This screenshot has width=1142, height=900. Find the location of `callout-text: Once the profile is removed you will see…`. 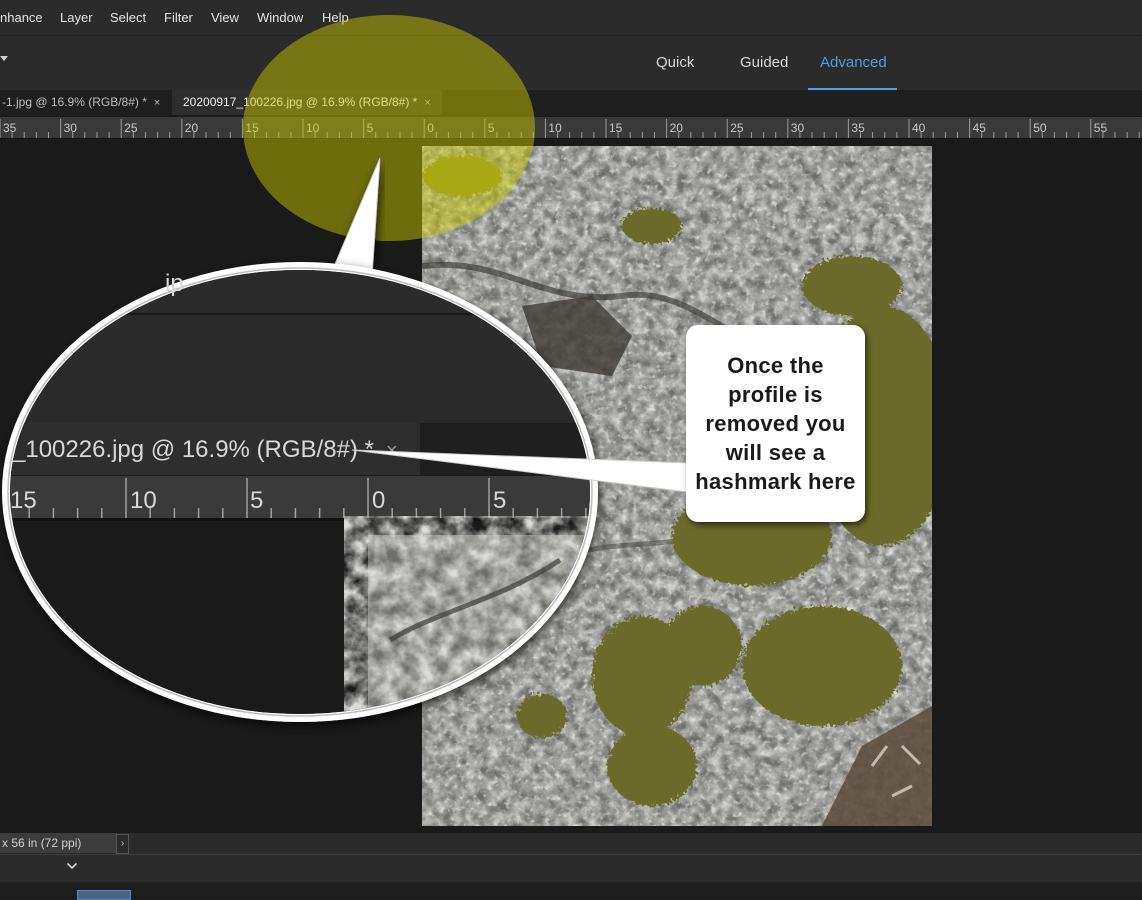

callout-text: Once the profile is removed you will see… is located at coordinates (775, 423).